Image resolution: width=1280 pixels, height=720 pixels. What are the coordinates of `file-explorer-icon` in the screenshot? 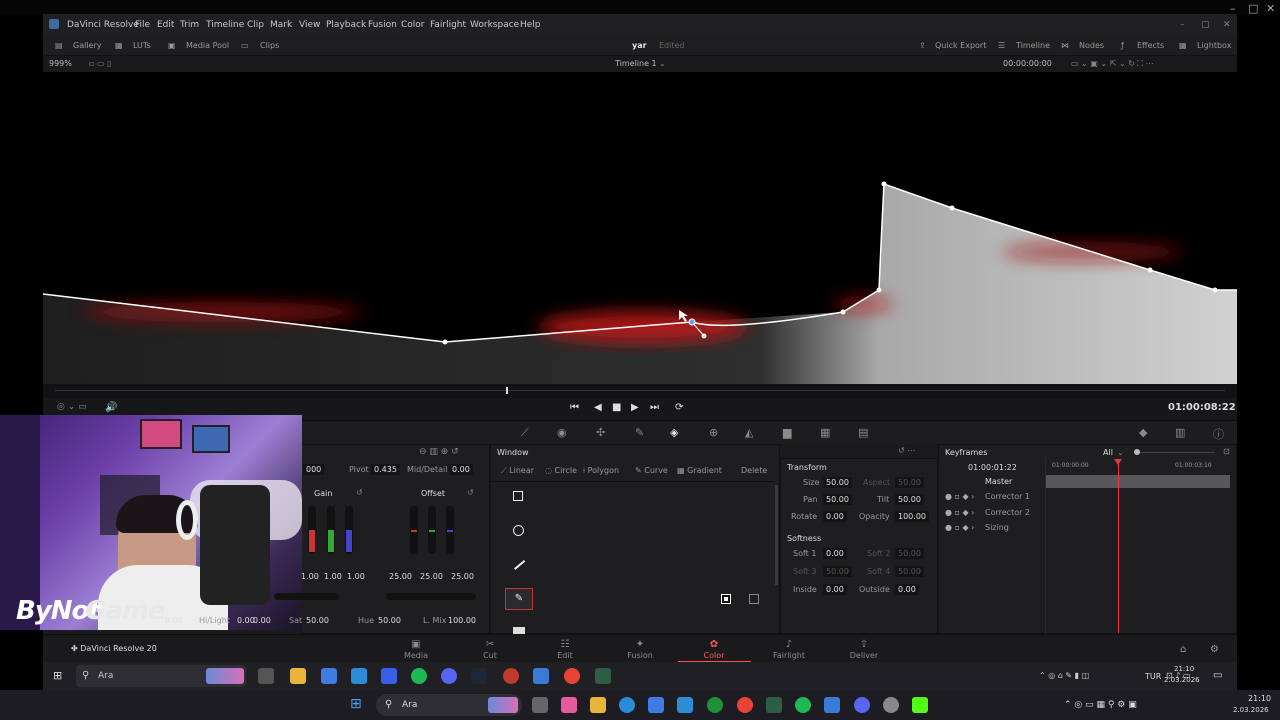 It's located at (598, 705).